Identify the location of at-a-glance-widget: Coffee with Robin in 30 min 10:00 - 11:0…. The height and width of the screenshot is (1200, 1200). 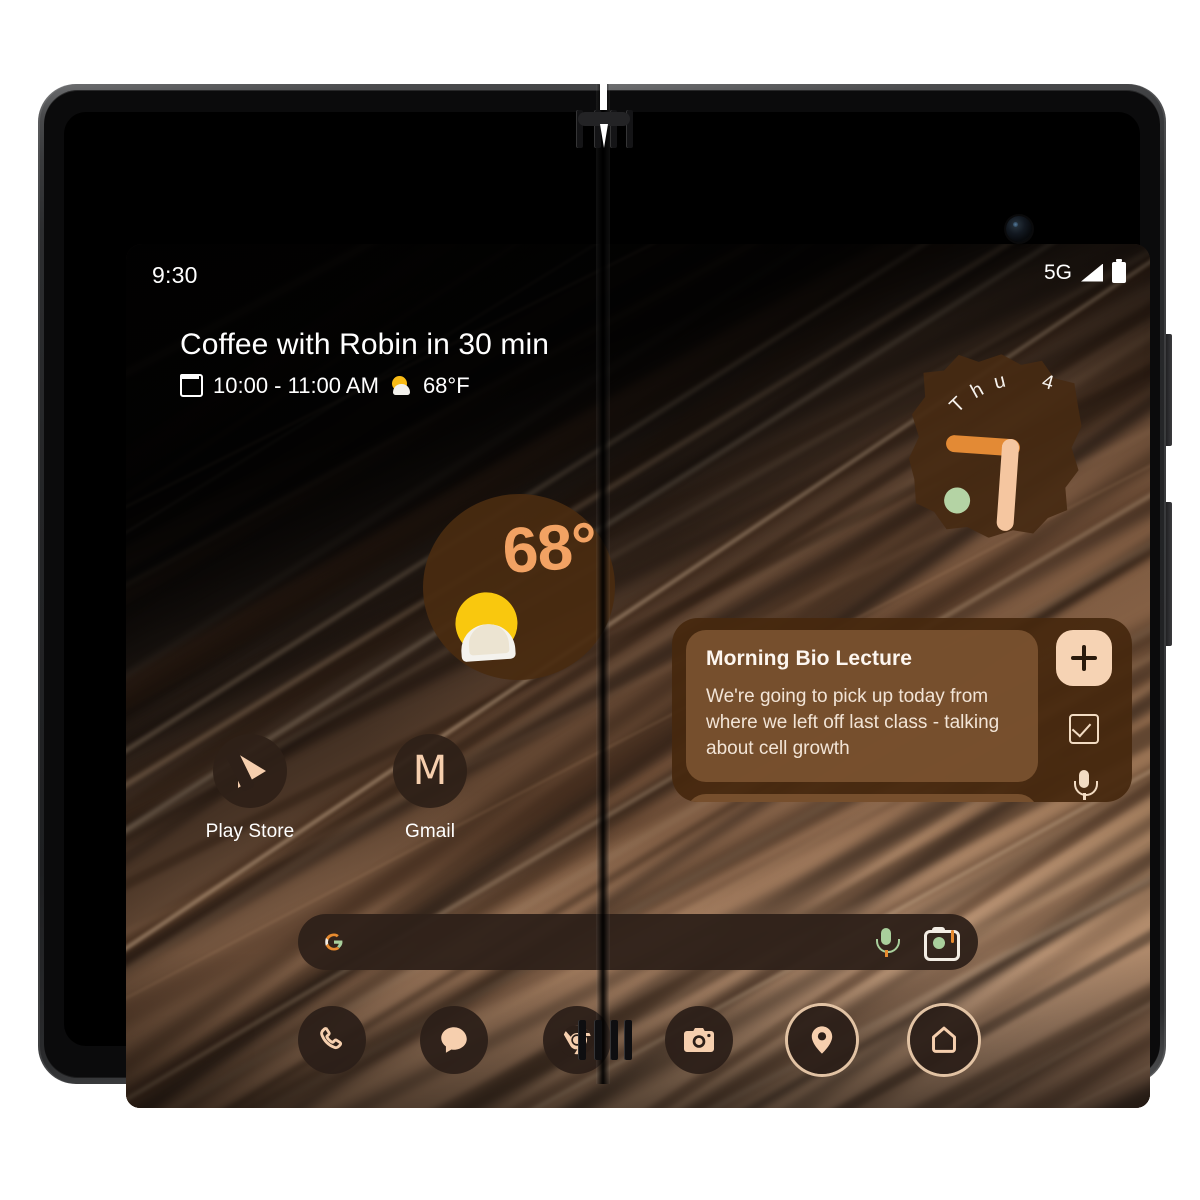
(364, 363).